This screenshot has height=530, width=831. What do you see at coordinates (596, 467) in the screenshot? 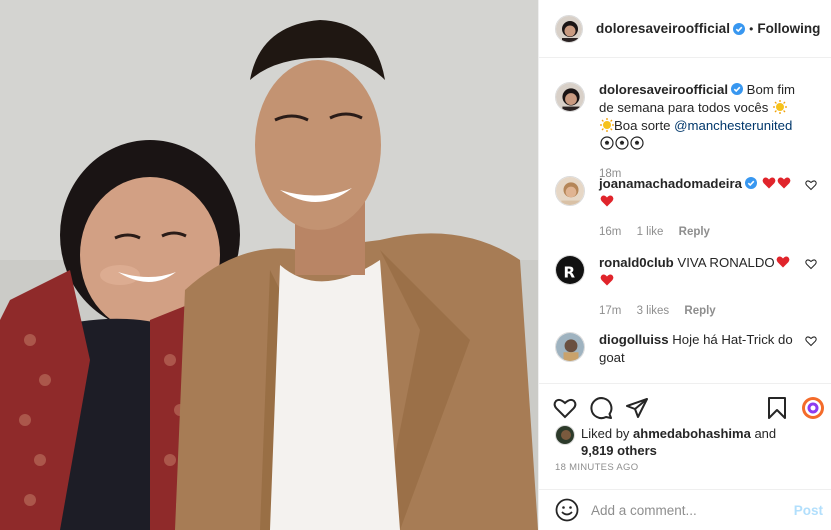
I see `post-timestamp: 18 MINUTES AGO` at bounding box center [596, 467].